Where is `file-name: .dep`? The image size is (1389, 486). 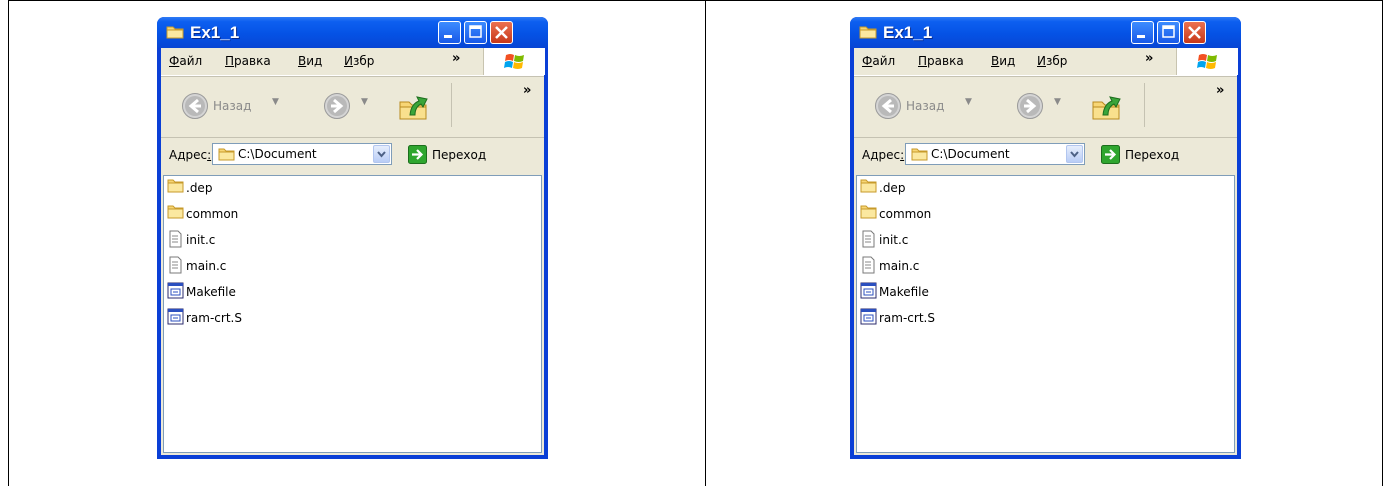 file-name: .dep is located at coordinates (199, 188).